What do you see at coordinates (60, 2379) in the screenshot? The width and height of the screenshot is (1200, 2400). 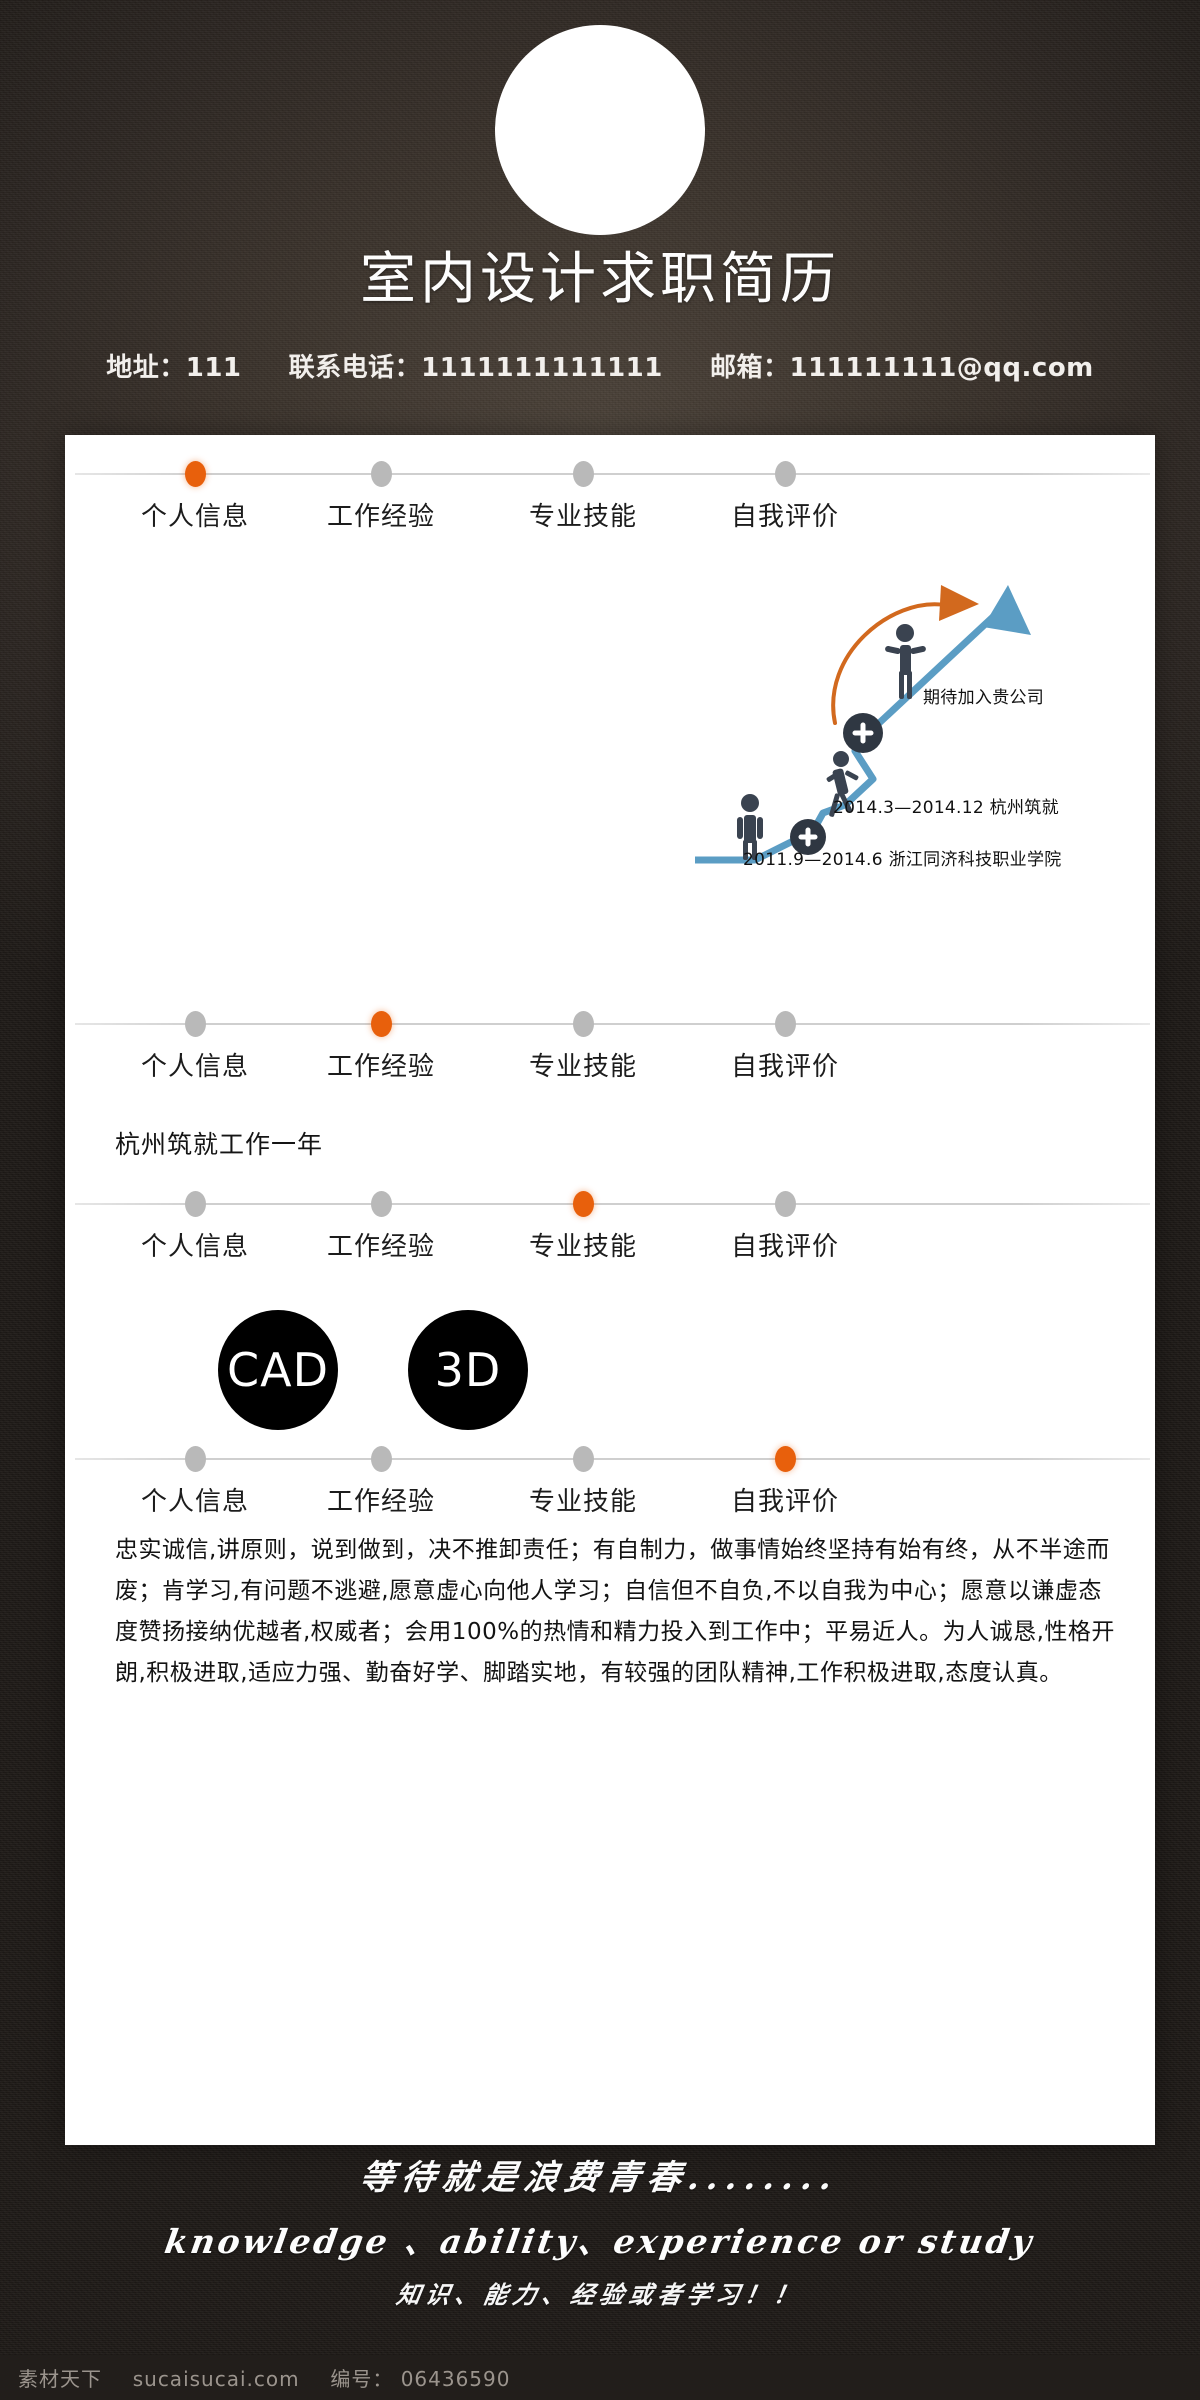 I see `watermark-site-cn: 素材天下` at bounding box center [60, 2379].